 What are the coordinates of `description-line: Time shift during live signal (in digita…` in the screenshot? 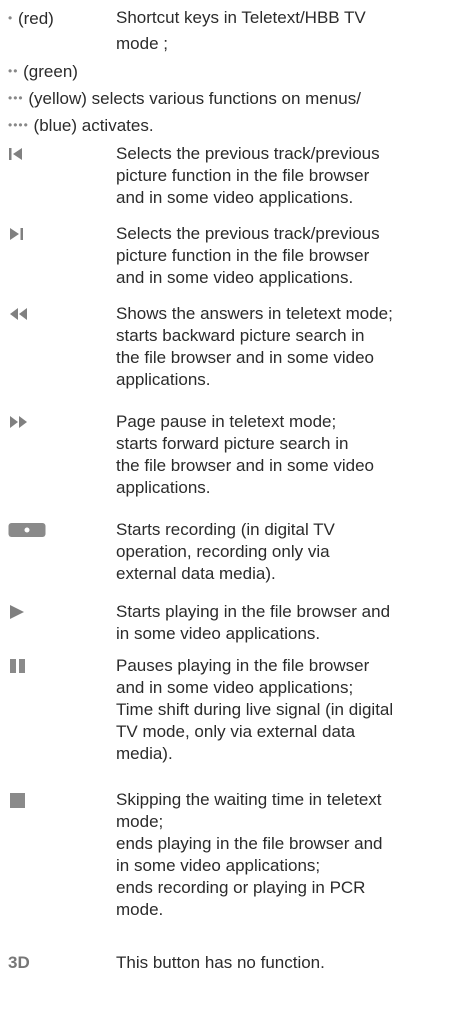 It's located at (255, 709).